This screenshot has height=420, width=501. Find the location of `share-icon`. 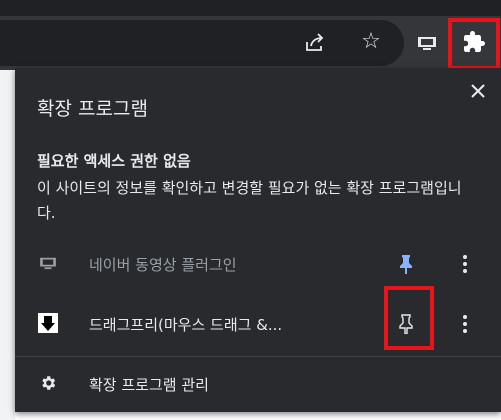

share-icon is located at coordinates (315, 43).